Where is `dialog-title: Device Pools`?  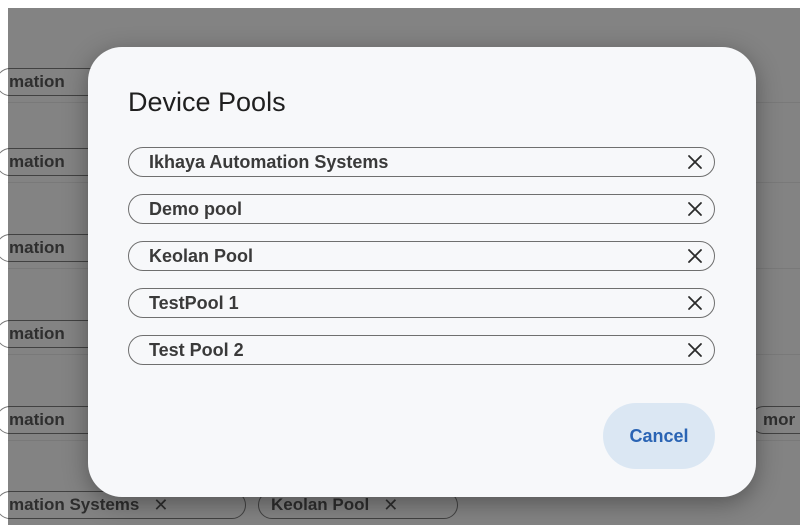
dialog-title: Device Pools is located at coordinates (207, 102).